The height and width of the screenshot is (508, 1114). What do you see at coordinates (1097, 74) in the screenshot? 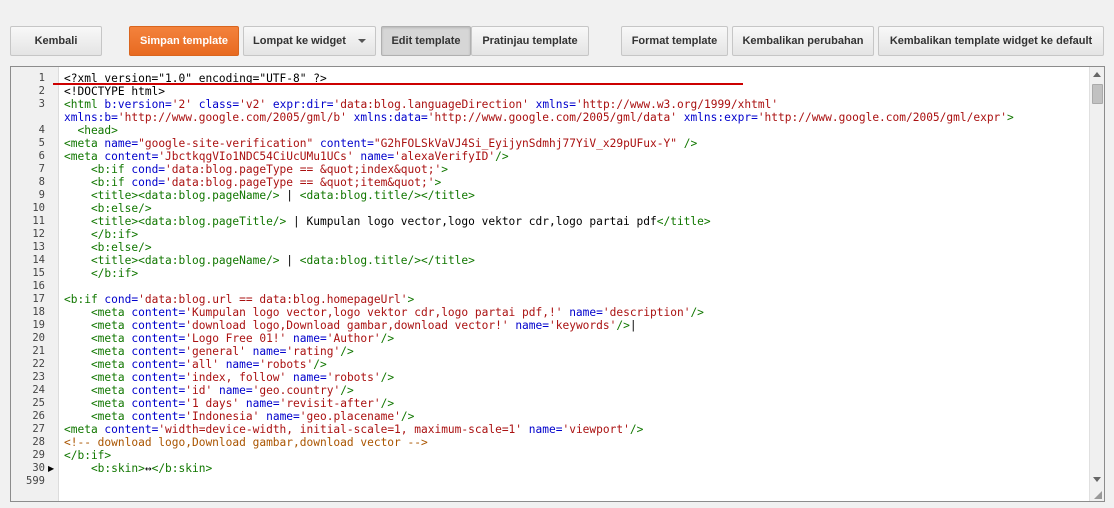
I see `scroll-up-icon` at bounding box center [1097, 74].